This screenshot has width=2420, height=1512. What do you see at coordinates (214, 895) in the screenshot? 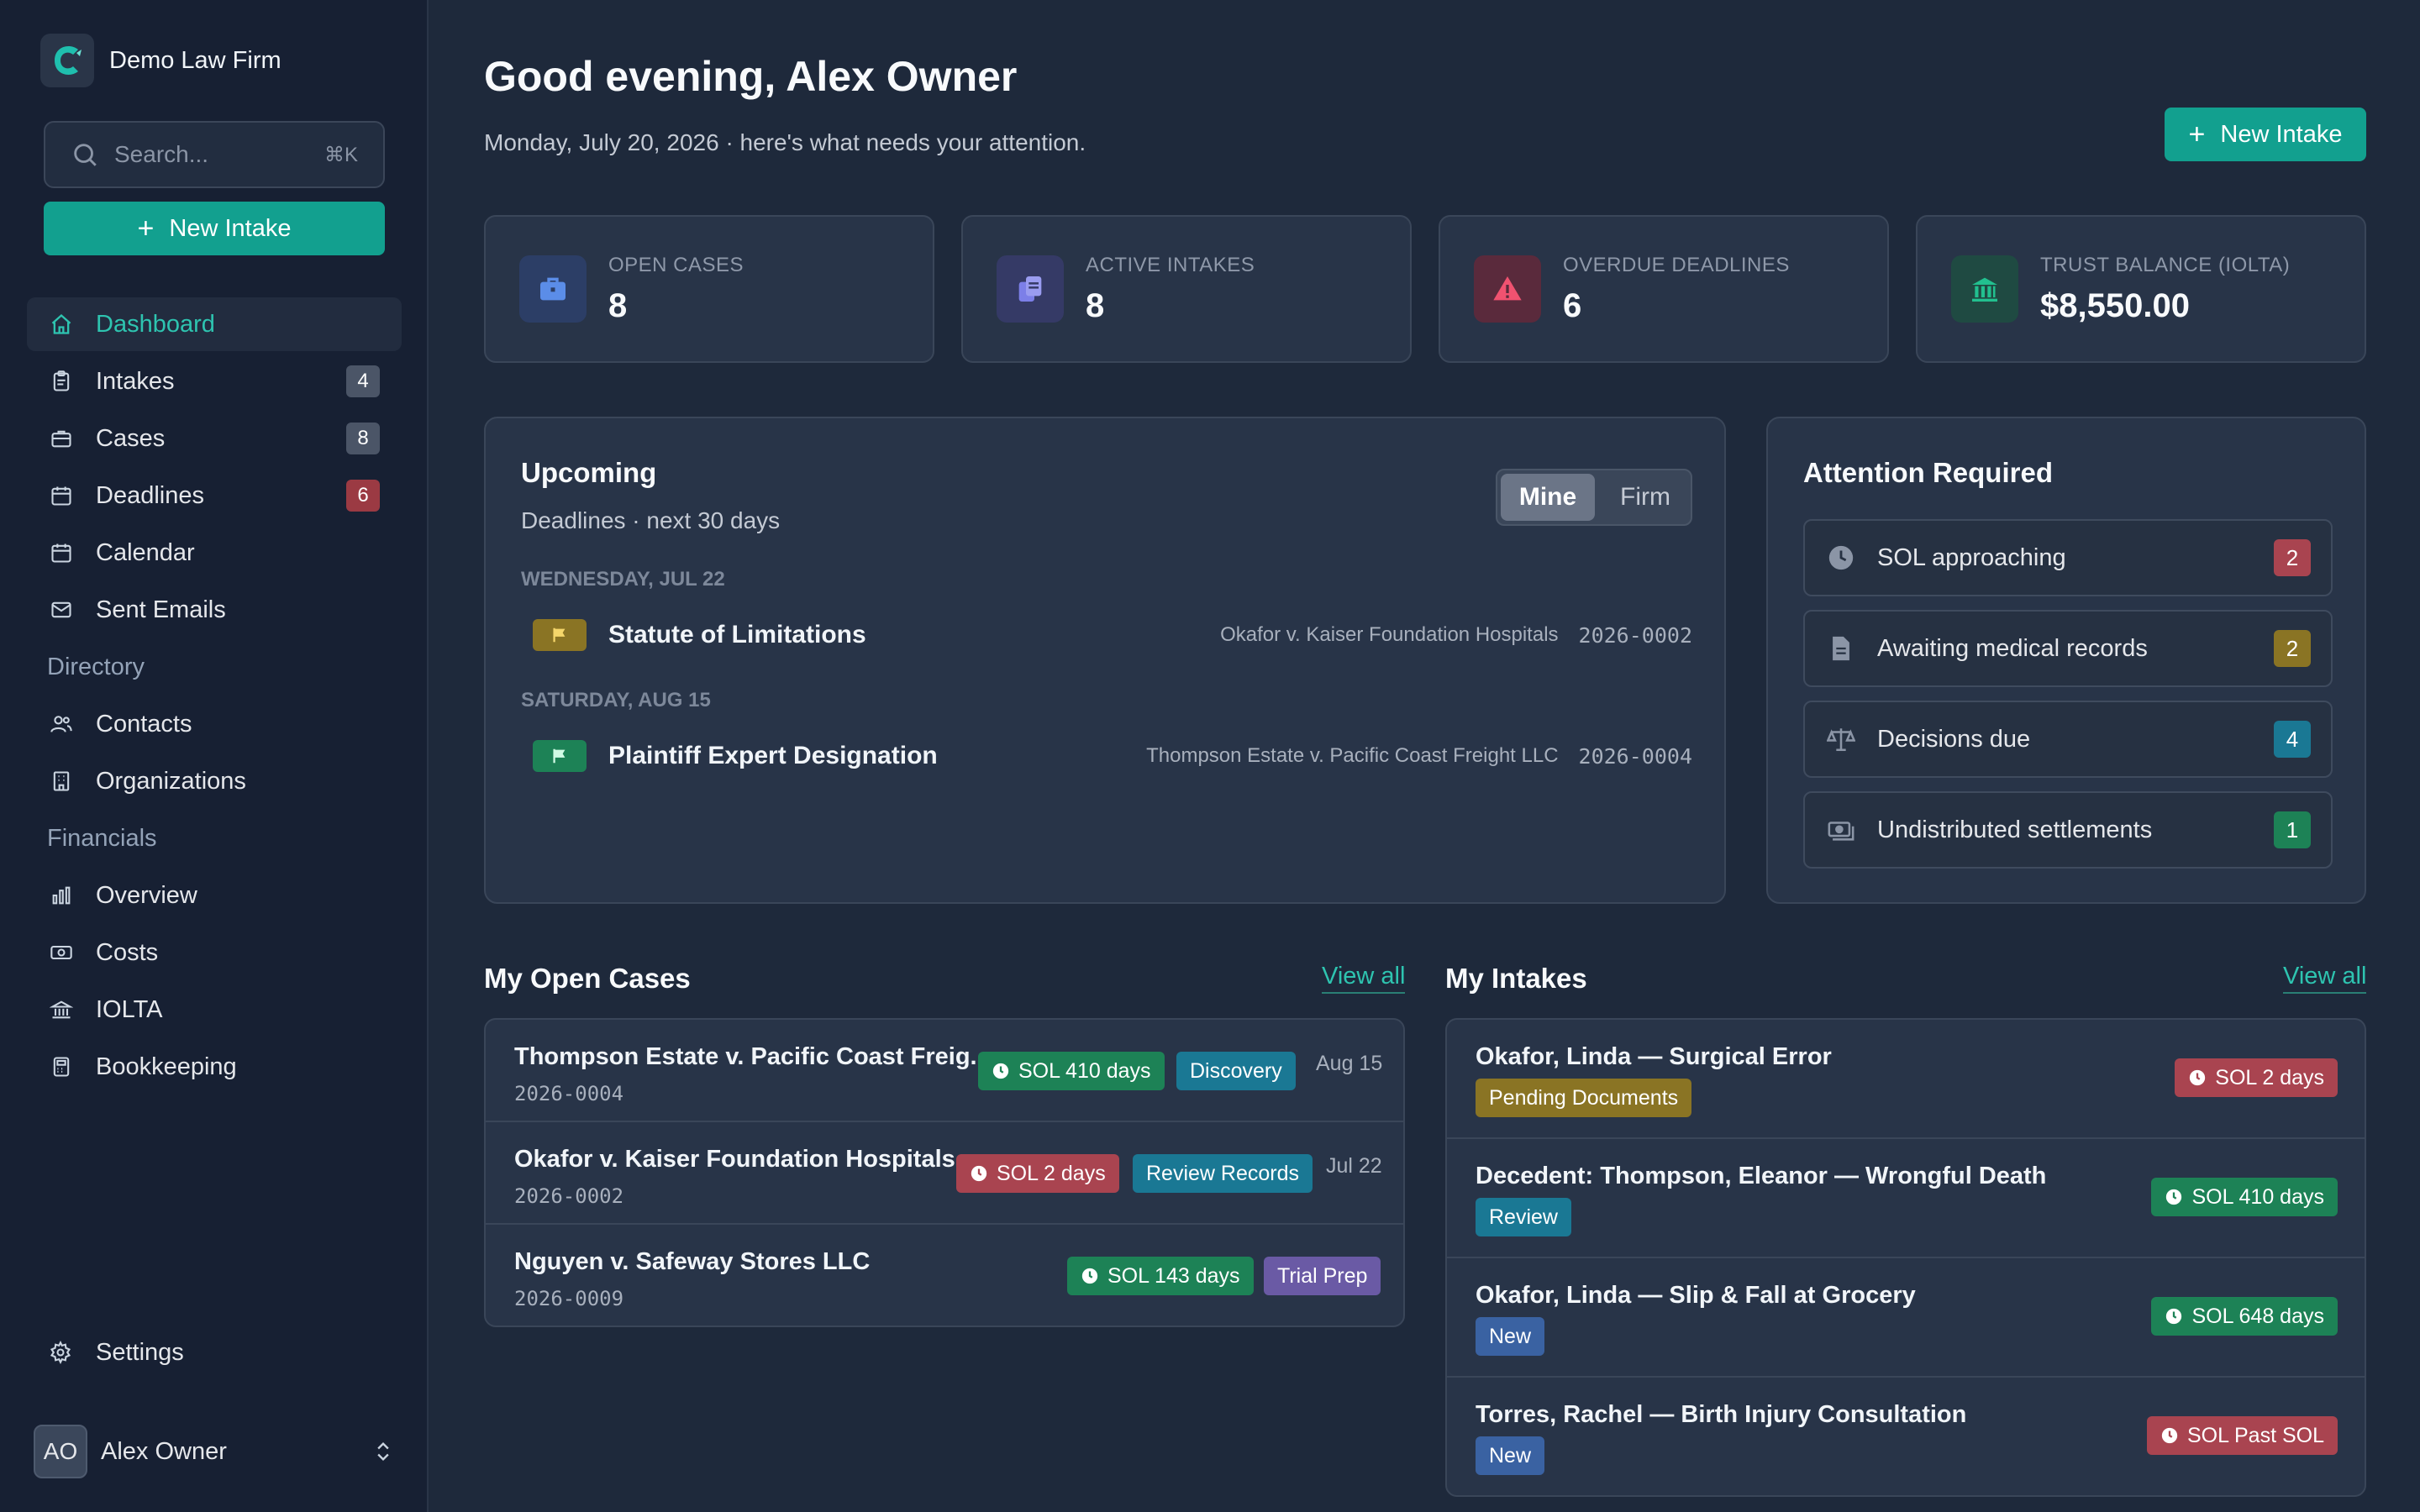
I see `sidebar-item-overview: Overview` at bounding box center [214, 895].